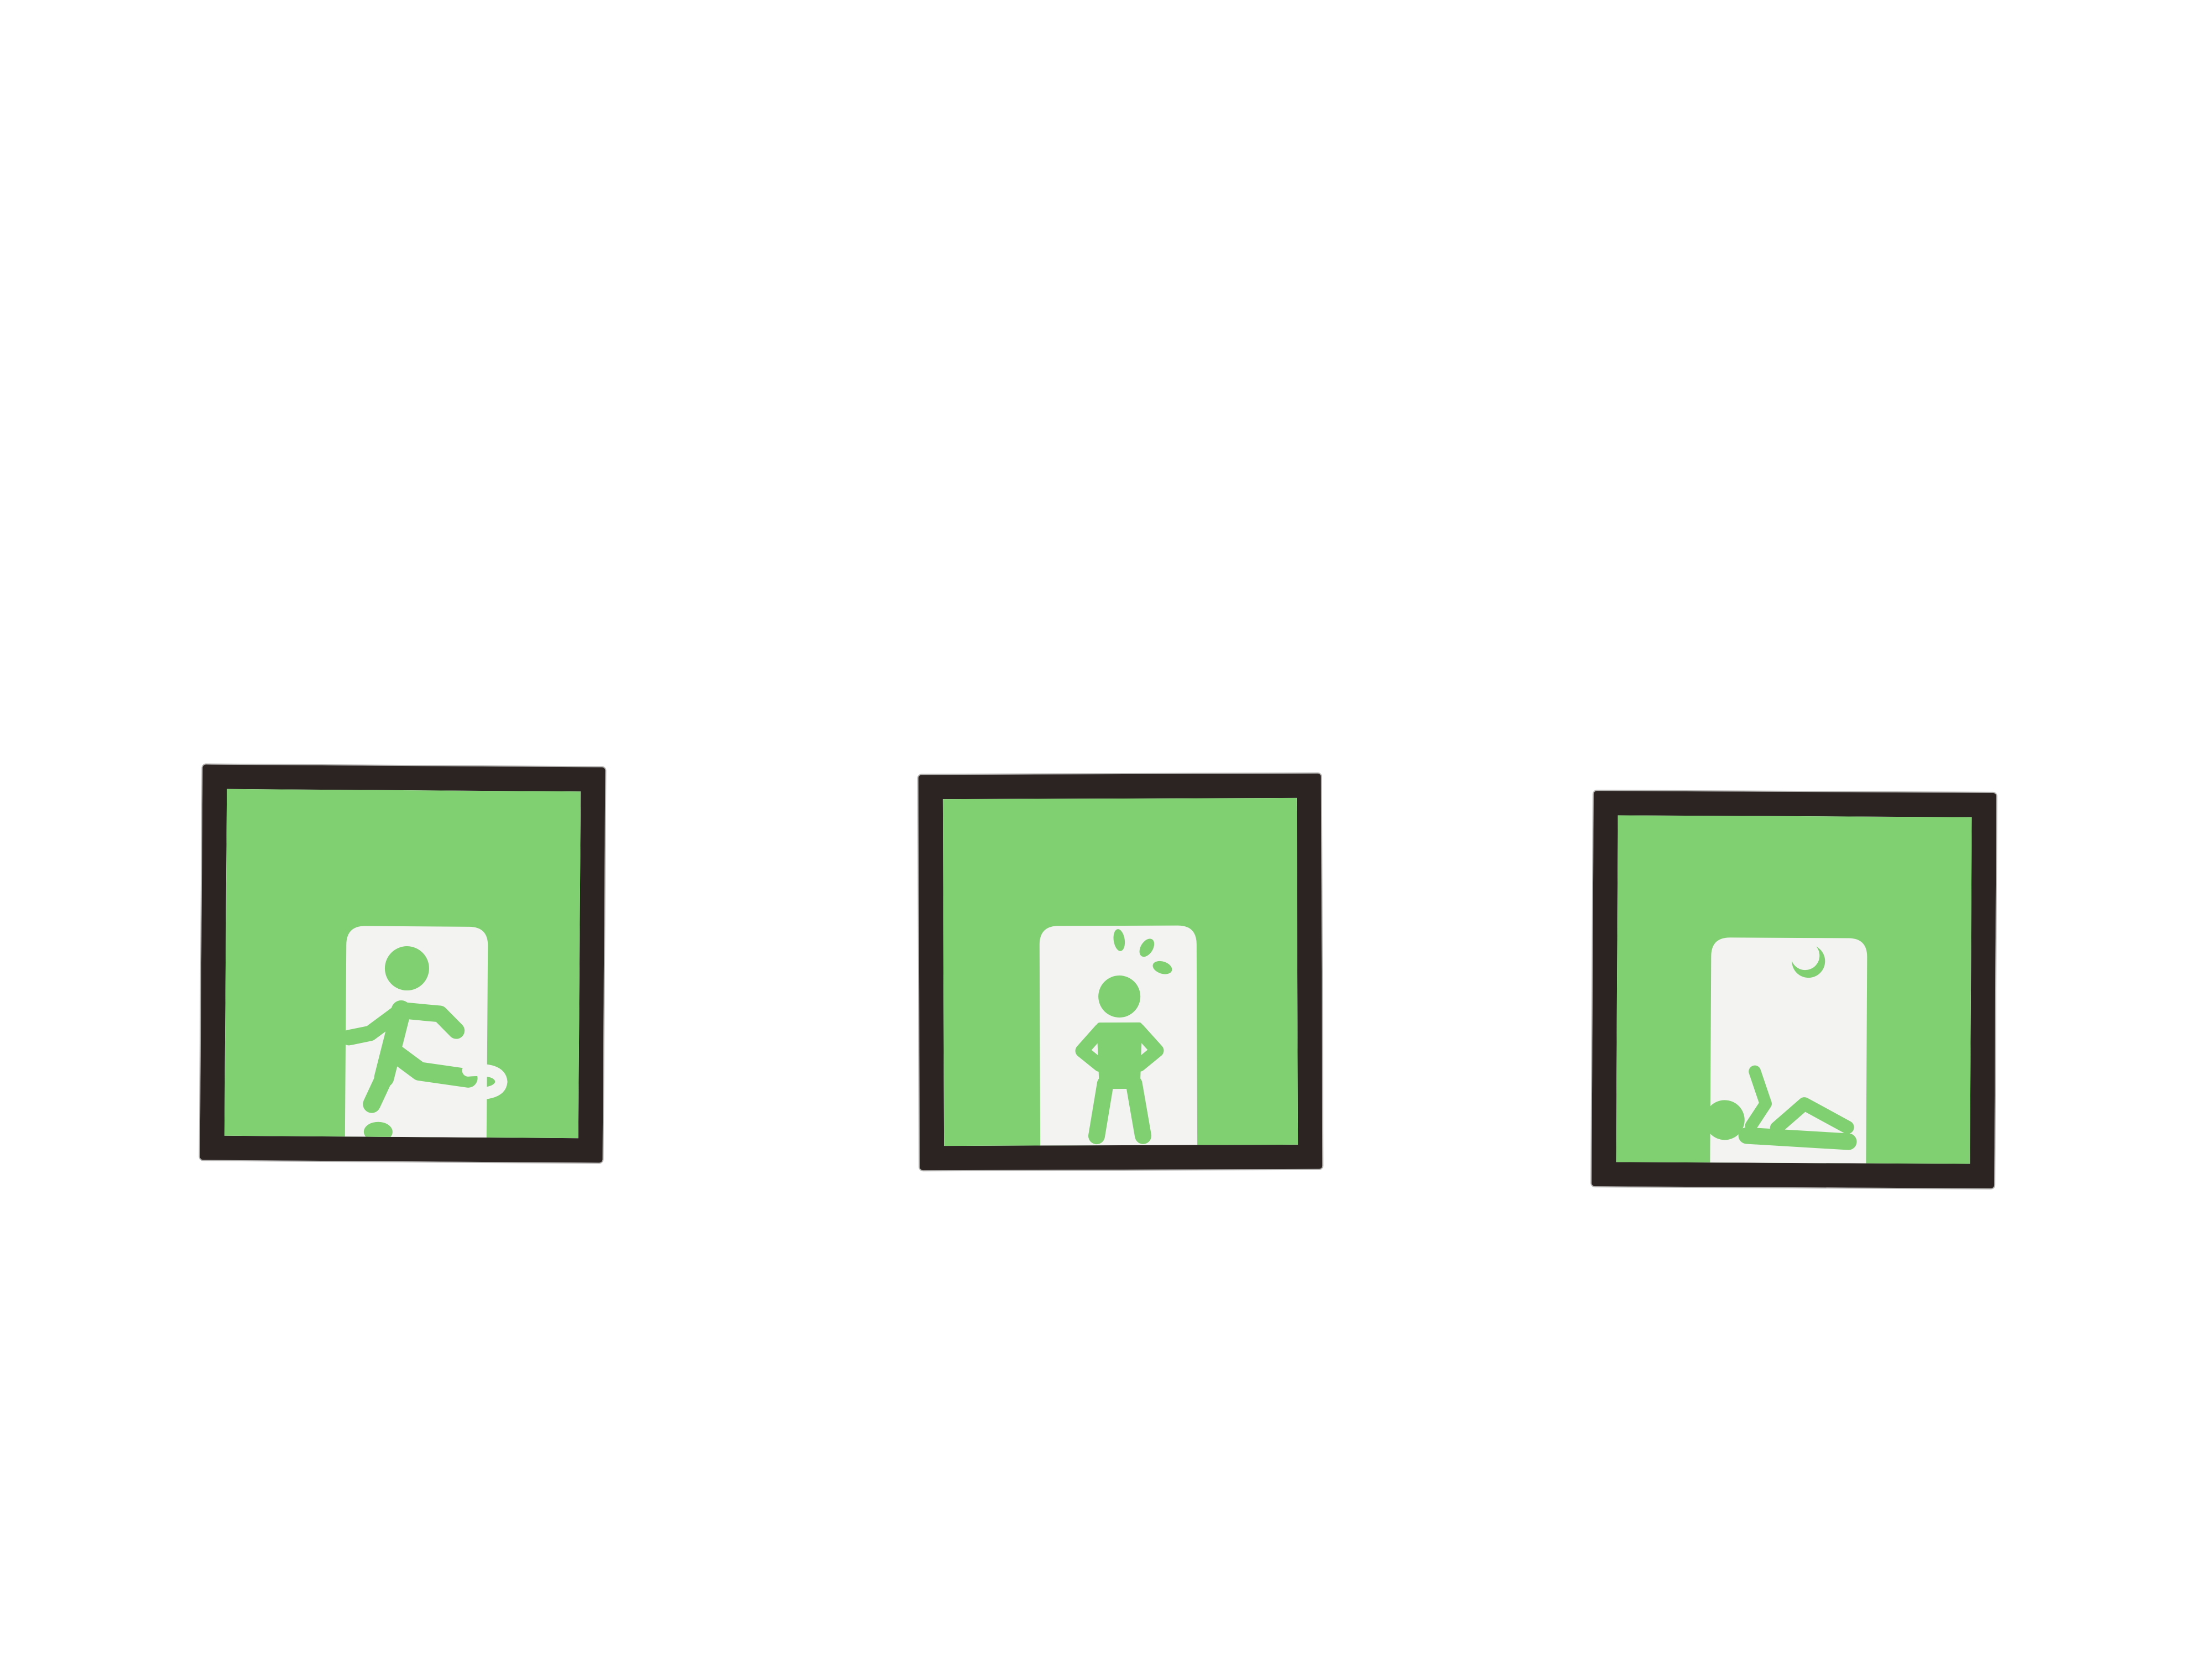  I want to click on exit-sign-sleeping, so click(1794, 990).